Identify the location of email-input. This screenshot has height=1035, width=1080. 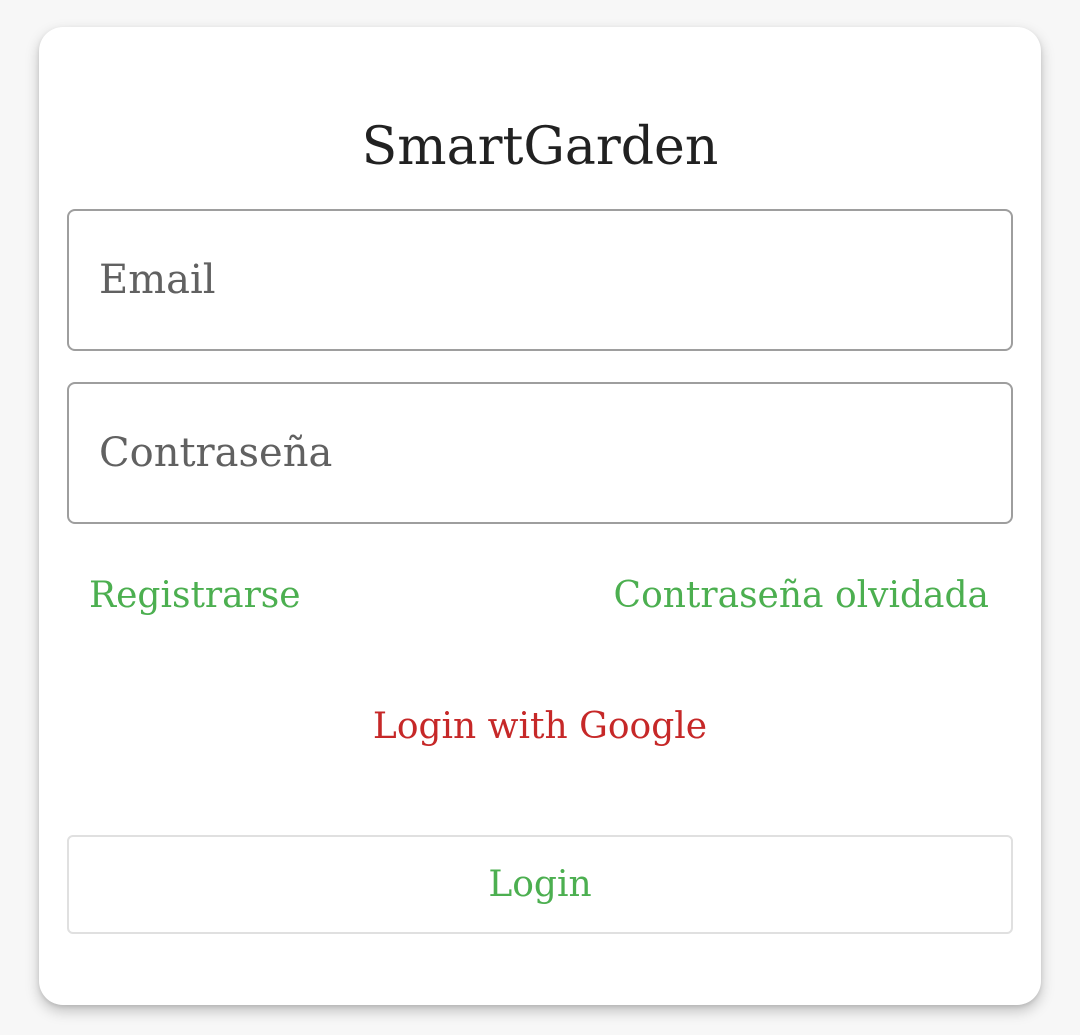
(545, 280).